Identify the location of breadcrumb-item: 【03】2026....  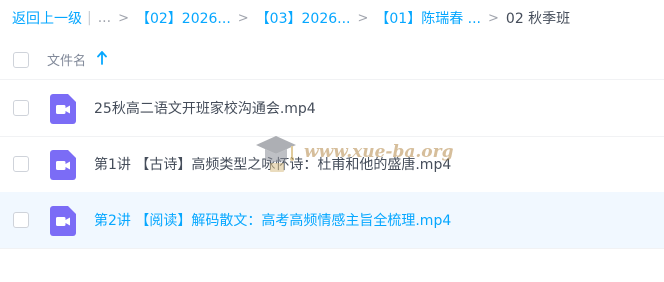
(303, 18).